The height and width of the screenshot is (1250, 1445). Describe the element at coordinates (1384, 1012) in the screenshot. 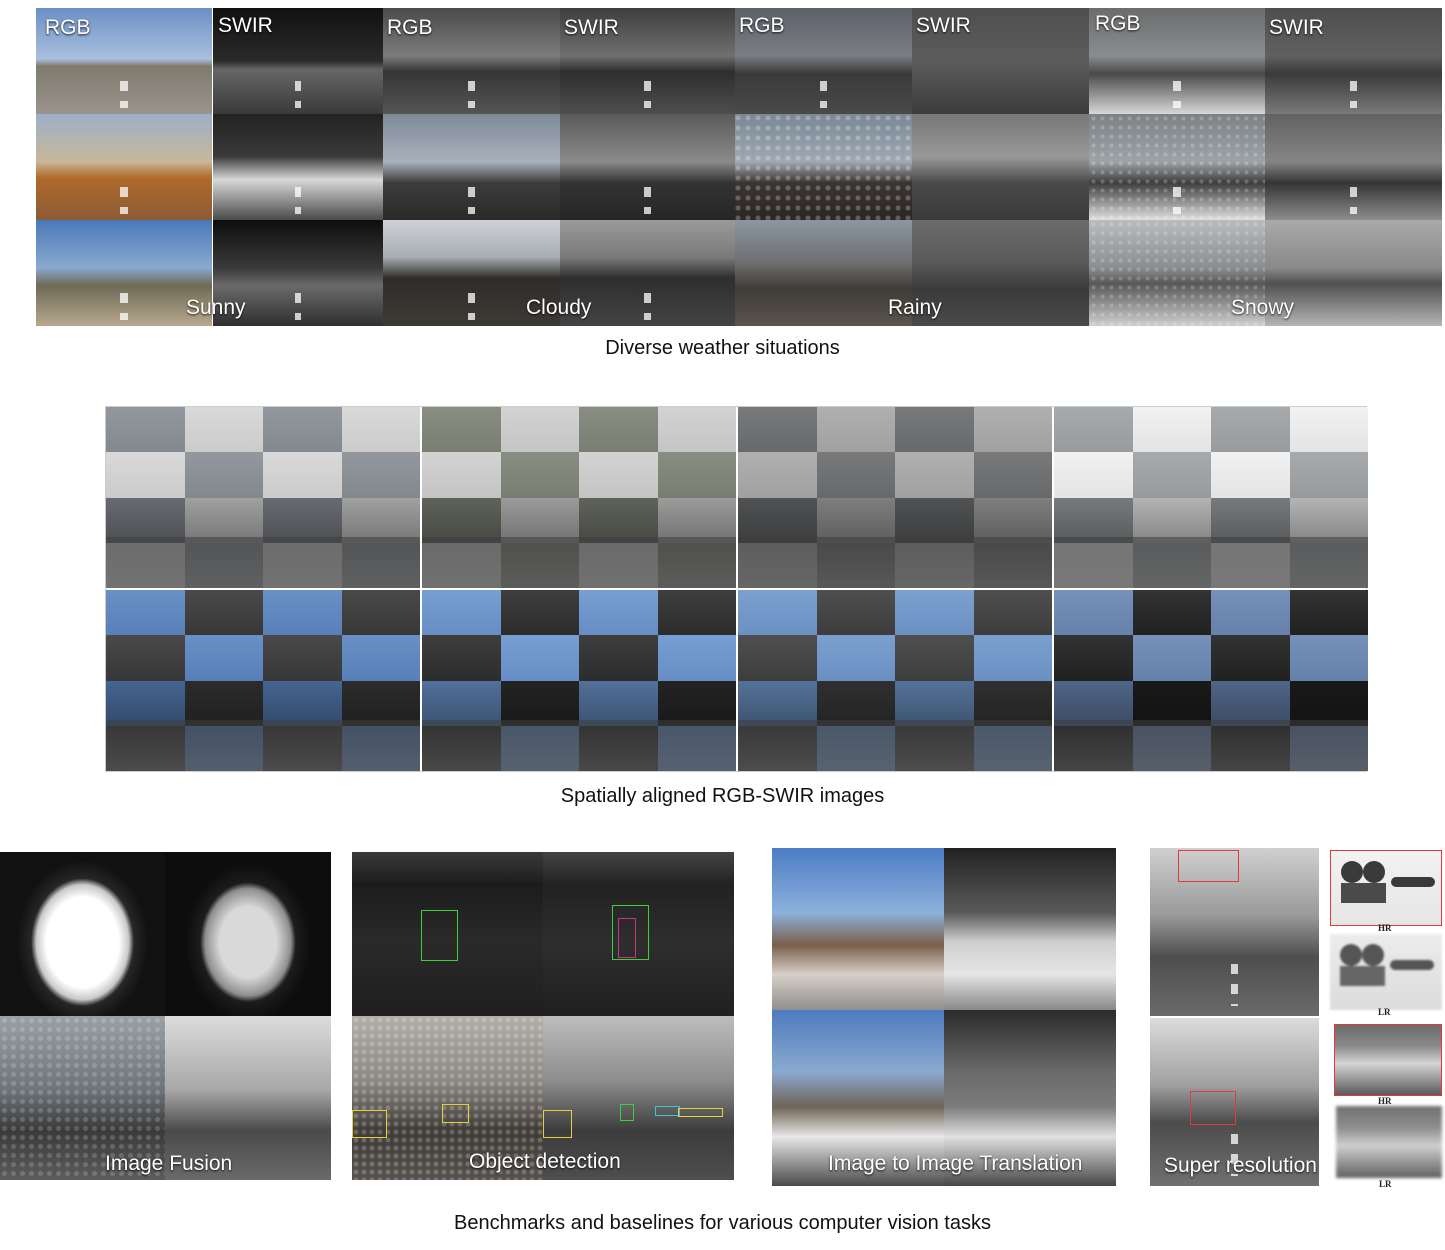

I see `sr-lr-label-1: LR` at that location.